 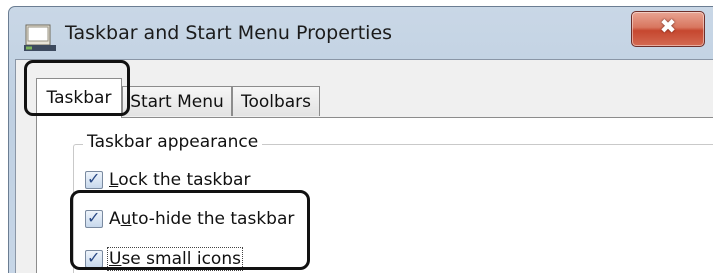 I want to click on close-icon: ✖, so click(x=668, y=26).